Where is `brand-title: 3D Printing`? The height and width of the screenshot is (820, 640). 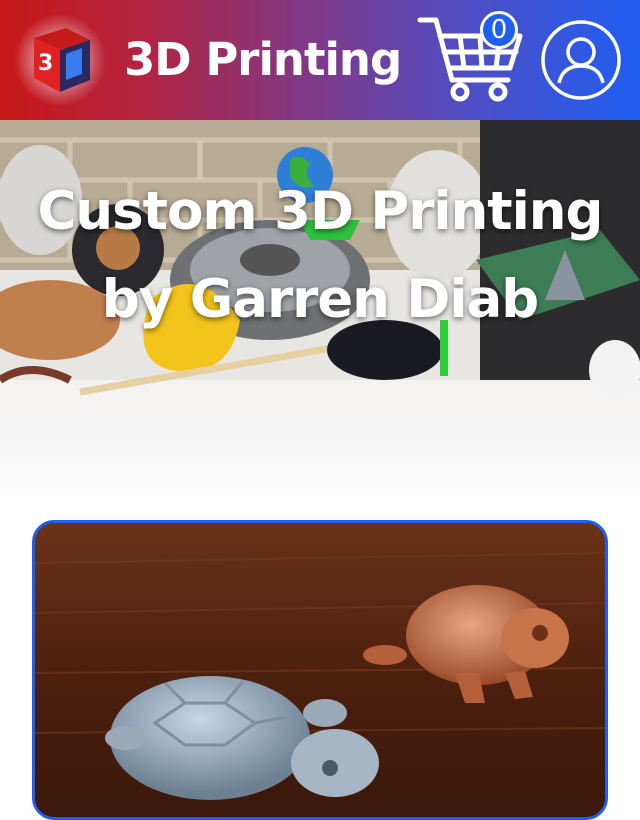 brand-title: 3D Printing is located at coordinates (263, 60).